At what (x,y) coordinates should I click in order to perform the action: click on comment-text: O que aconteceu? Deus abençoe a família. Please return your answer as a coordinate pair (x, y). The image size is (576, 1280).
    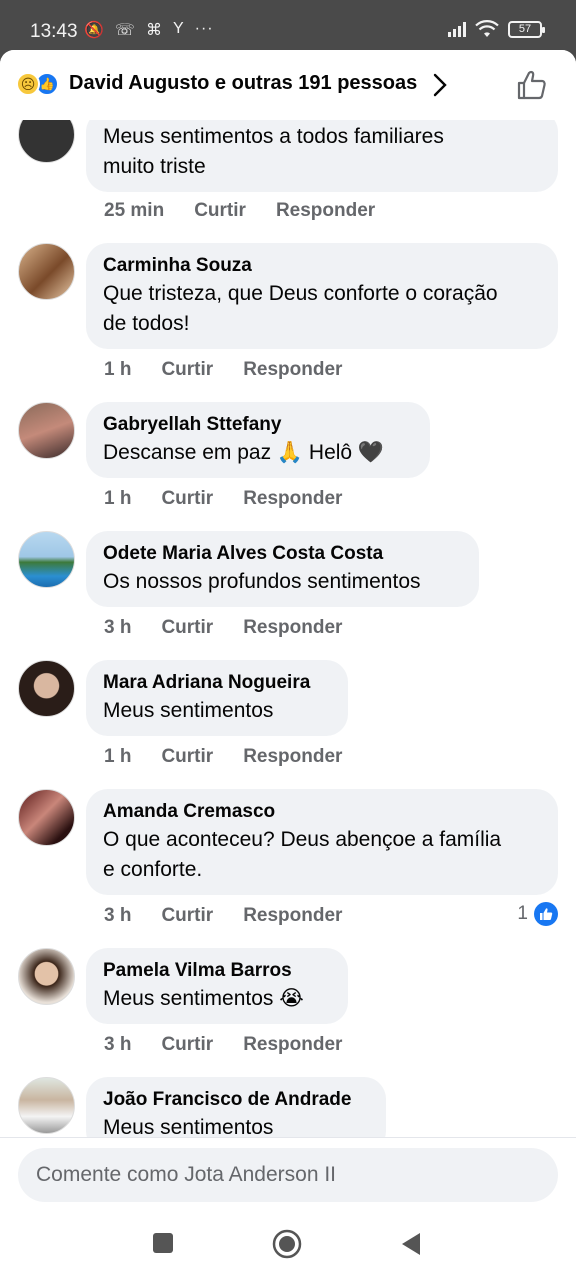
    Looking at the image, I should click on (302, 839).